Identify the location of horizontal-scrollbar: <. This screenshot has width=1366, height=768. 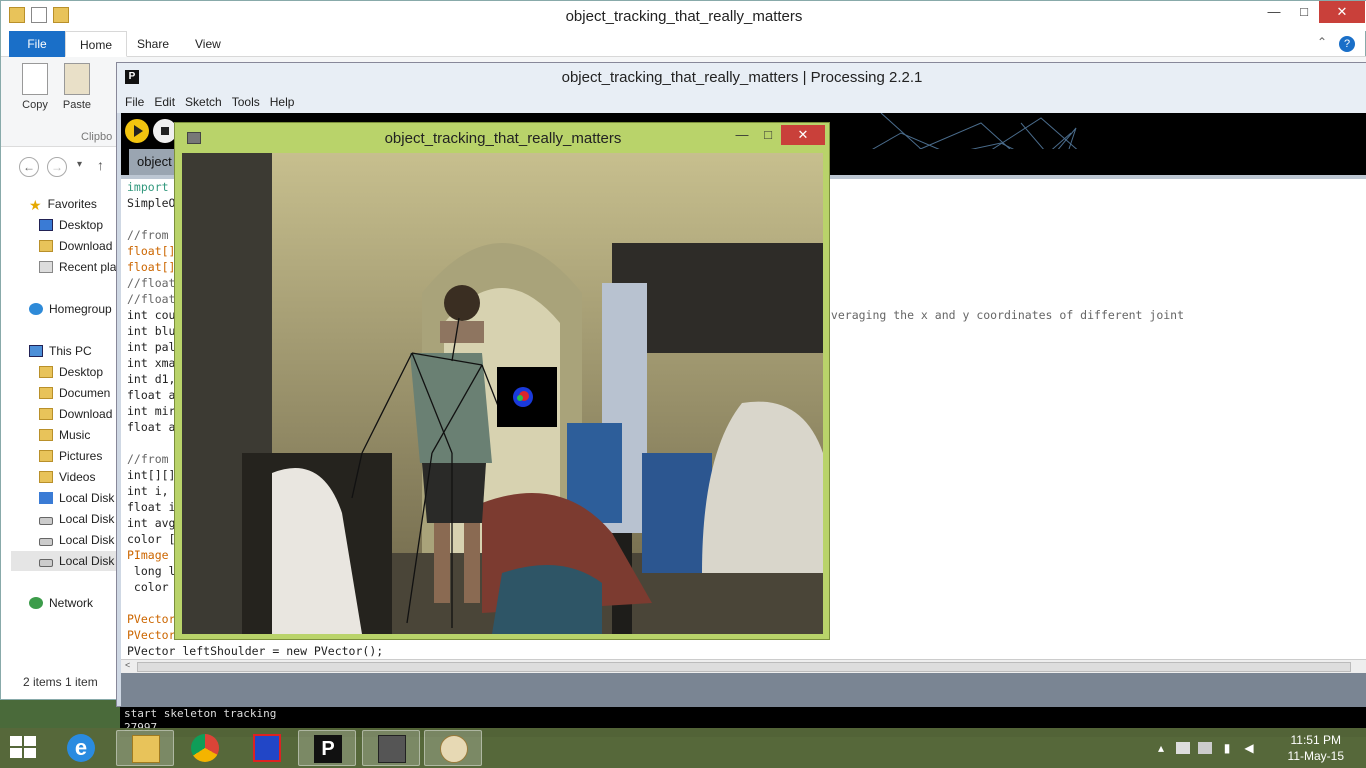
(743, 666).